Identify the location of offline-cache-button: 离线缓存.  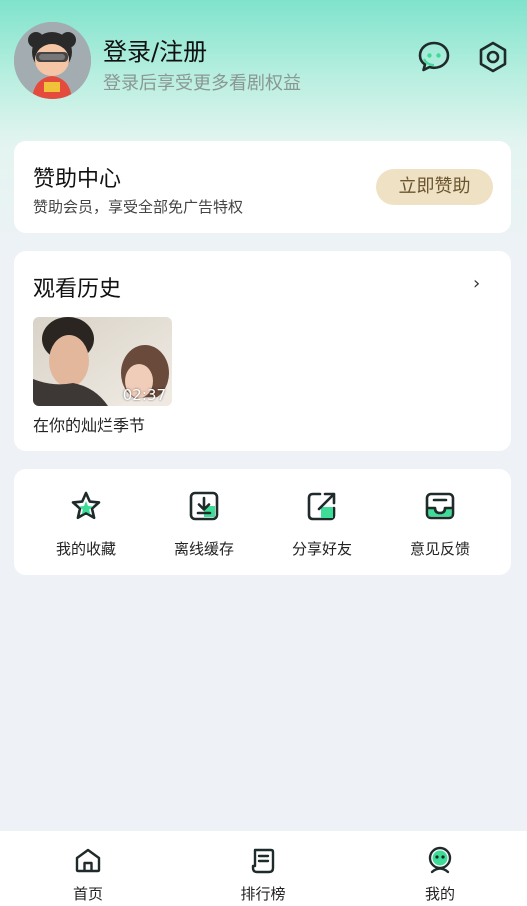
(204, 522).